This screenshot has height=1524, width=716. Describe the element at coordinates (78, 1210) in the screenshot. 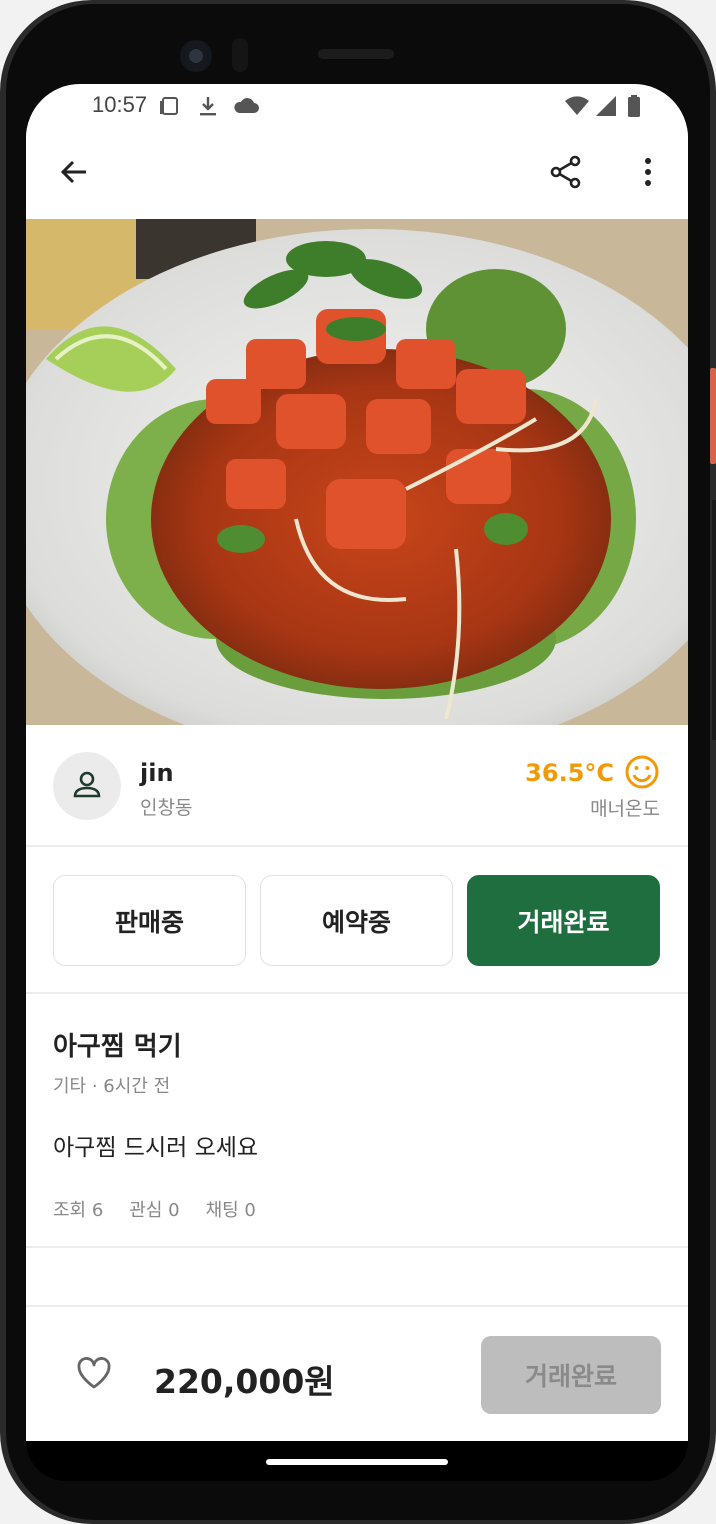

I see `view-count: 조회 6` at that location.